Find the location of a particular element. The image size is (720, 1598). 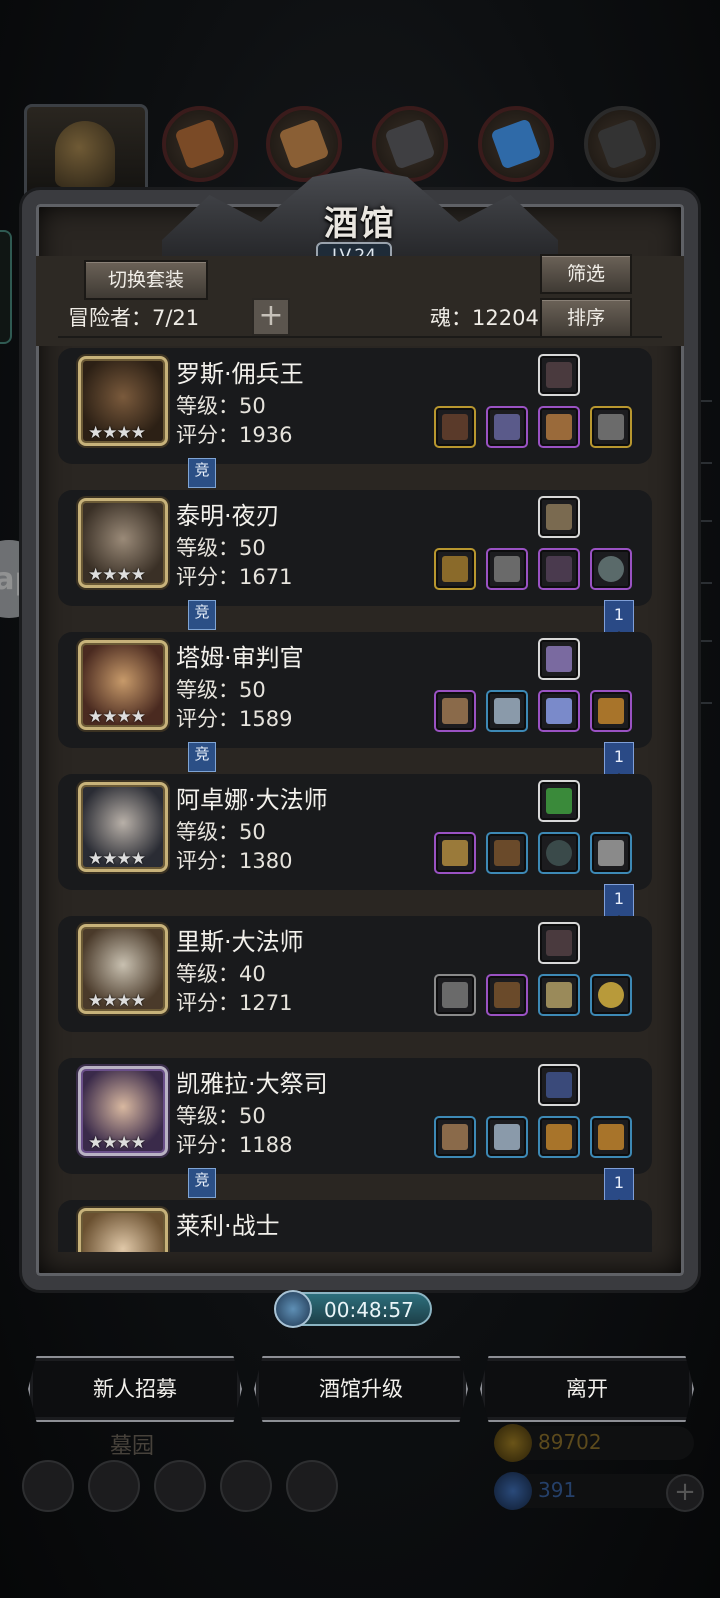

bow-icon is located at coordinates (559, 517).